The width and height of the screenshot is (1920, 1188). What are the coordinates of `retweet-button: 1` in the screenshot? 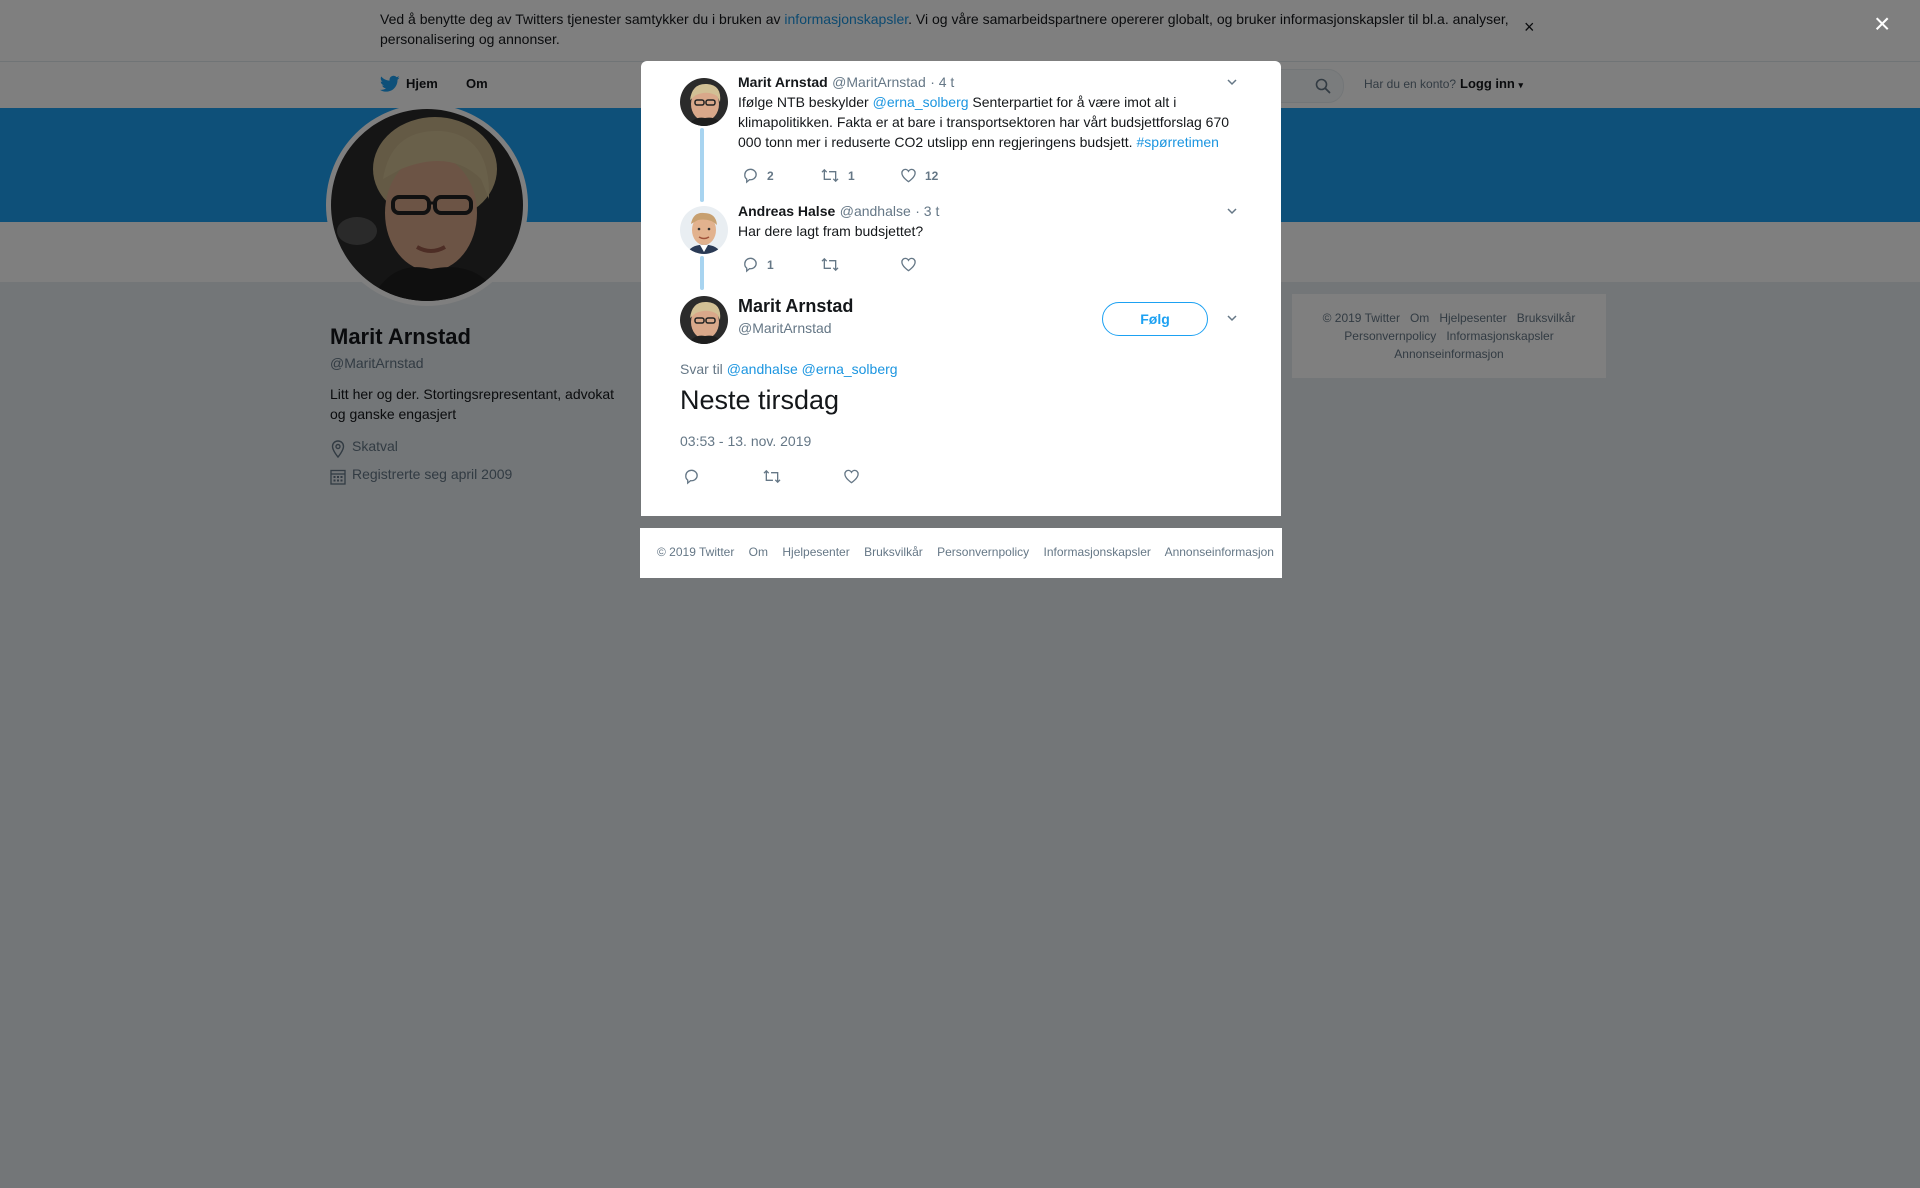 It's located at (837, 175).